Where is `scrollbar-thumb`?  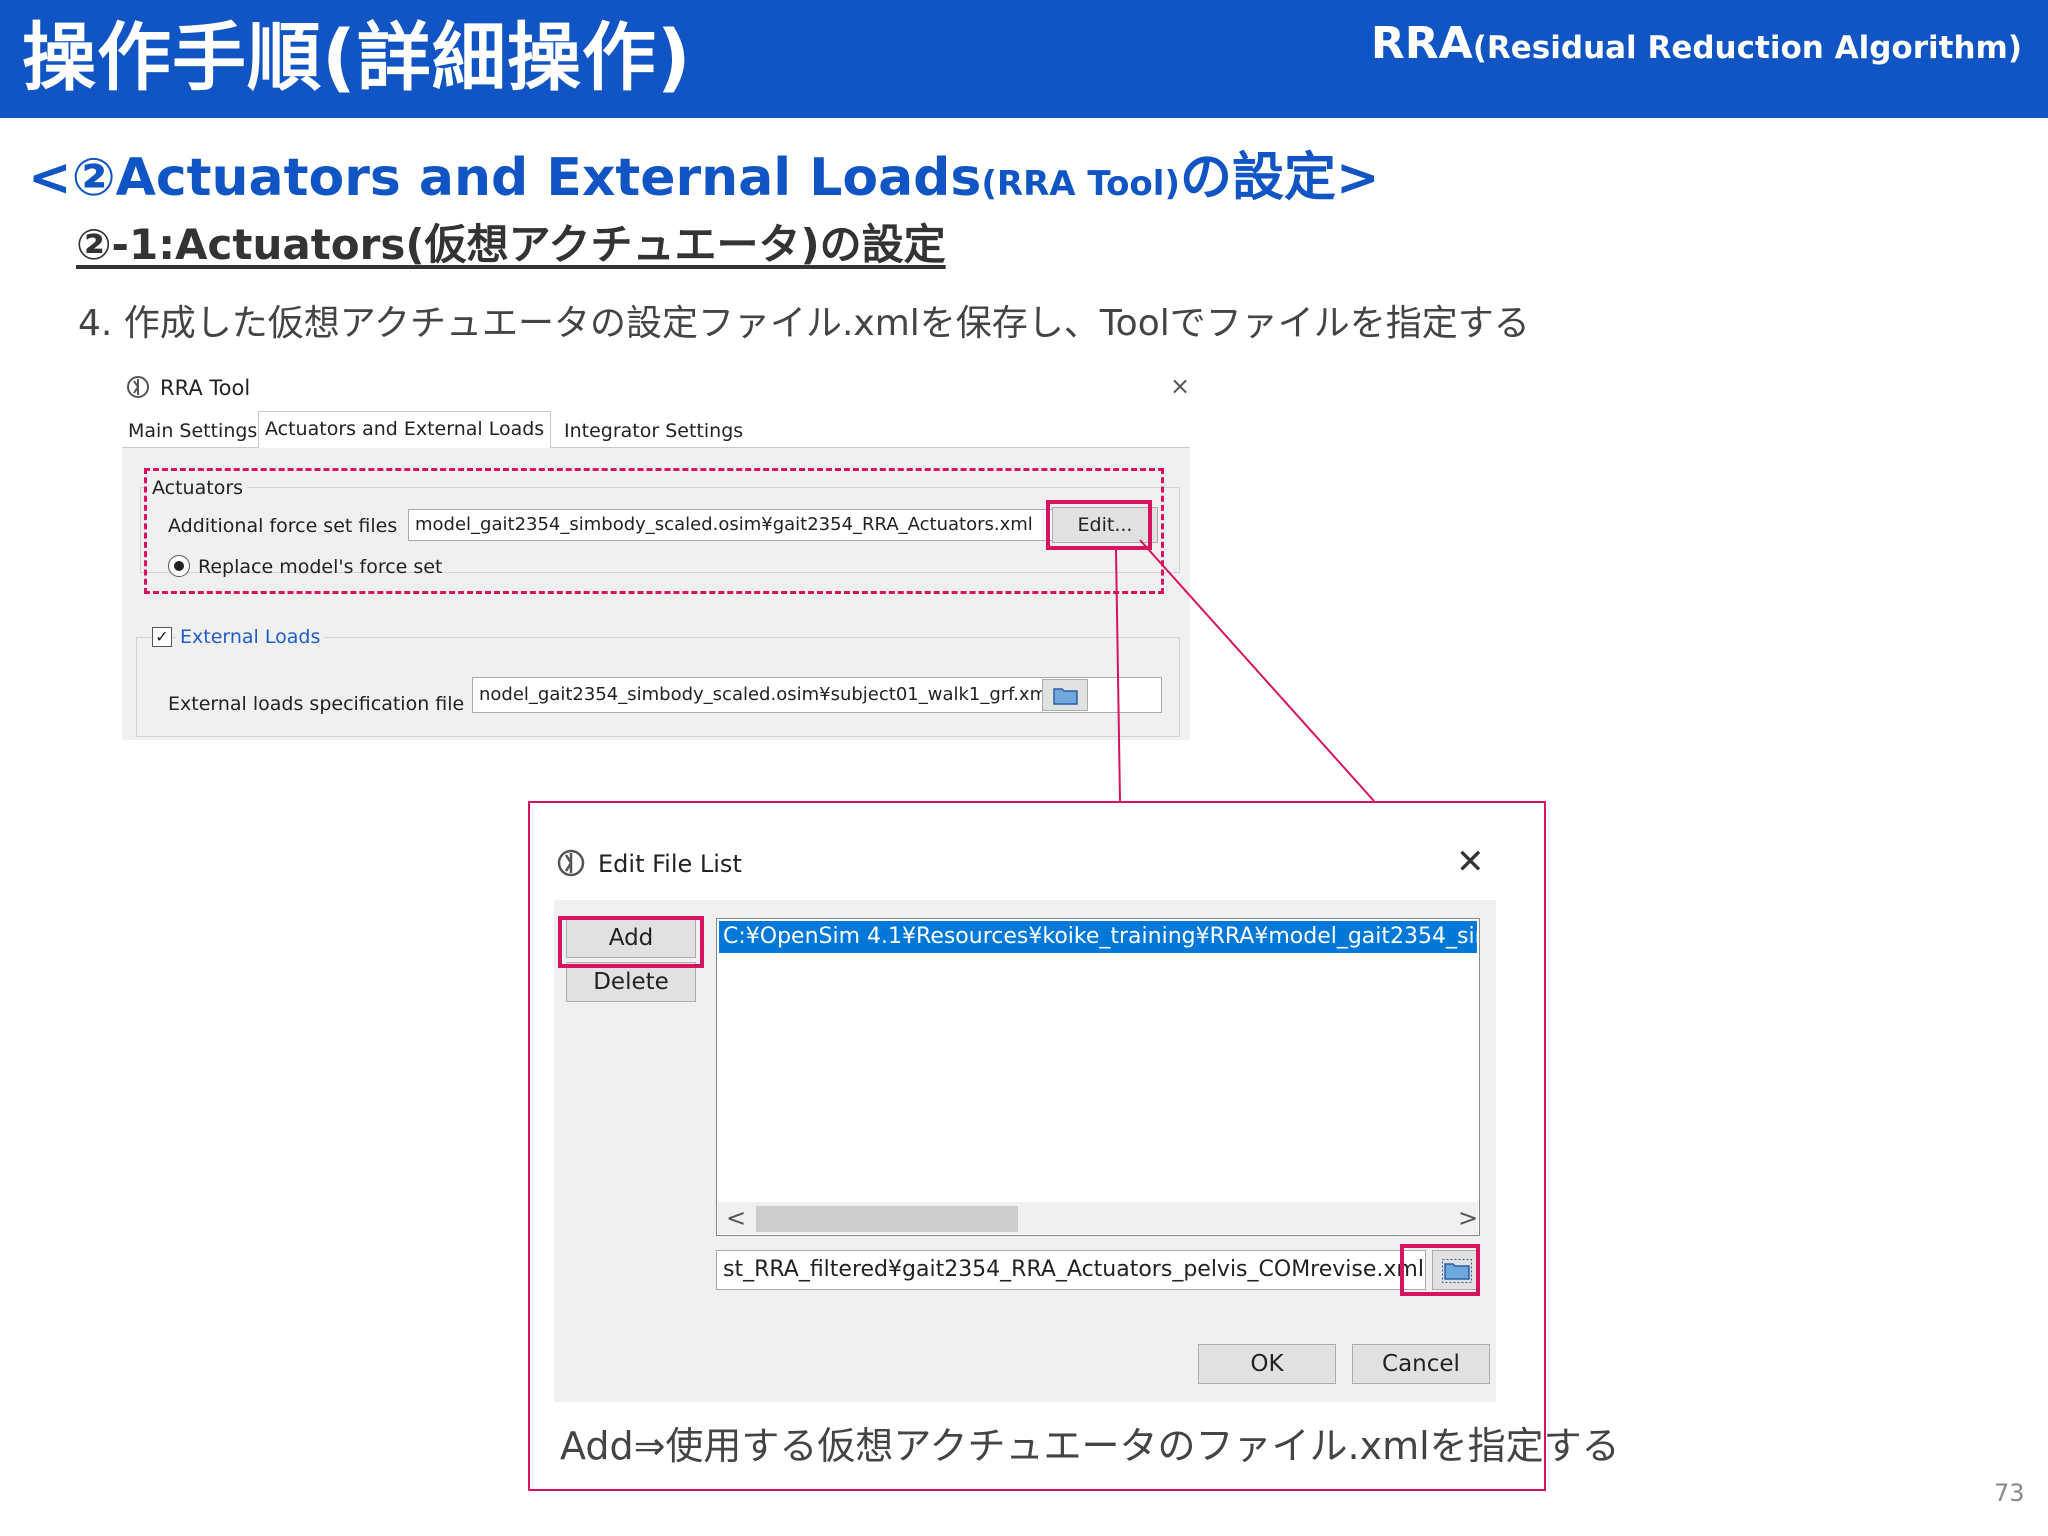 scrollbar-thumb is located at coordinates (887, 1219).